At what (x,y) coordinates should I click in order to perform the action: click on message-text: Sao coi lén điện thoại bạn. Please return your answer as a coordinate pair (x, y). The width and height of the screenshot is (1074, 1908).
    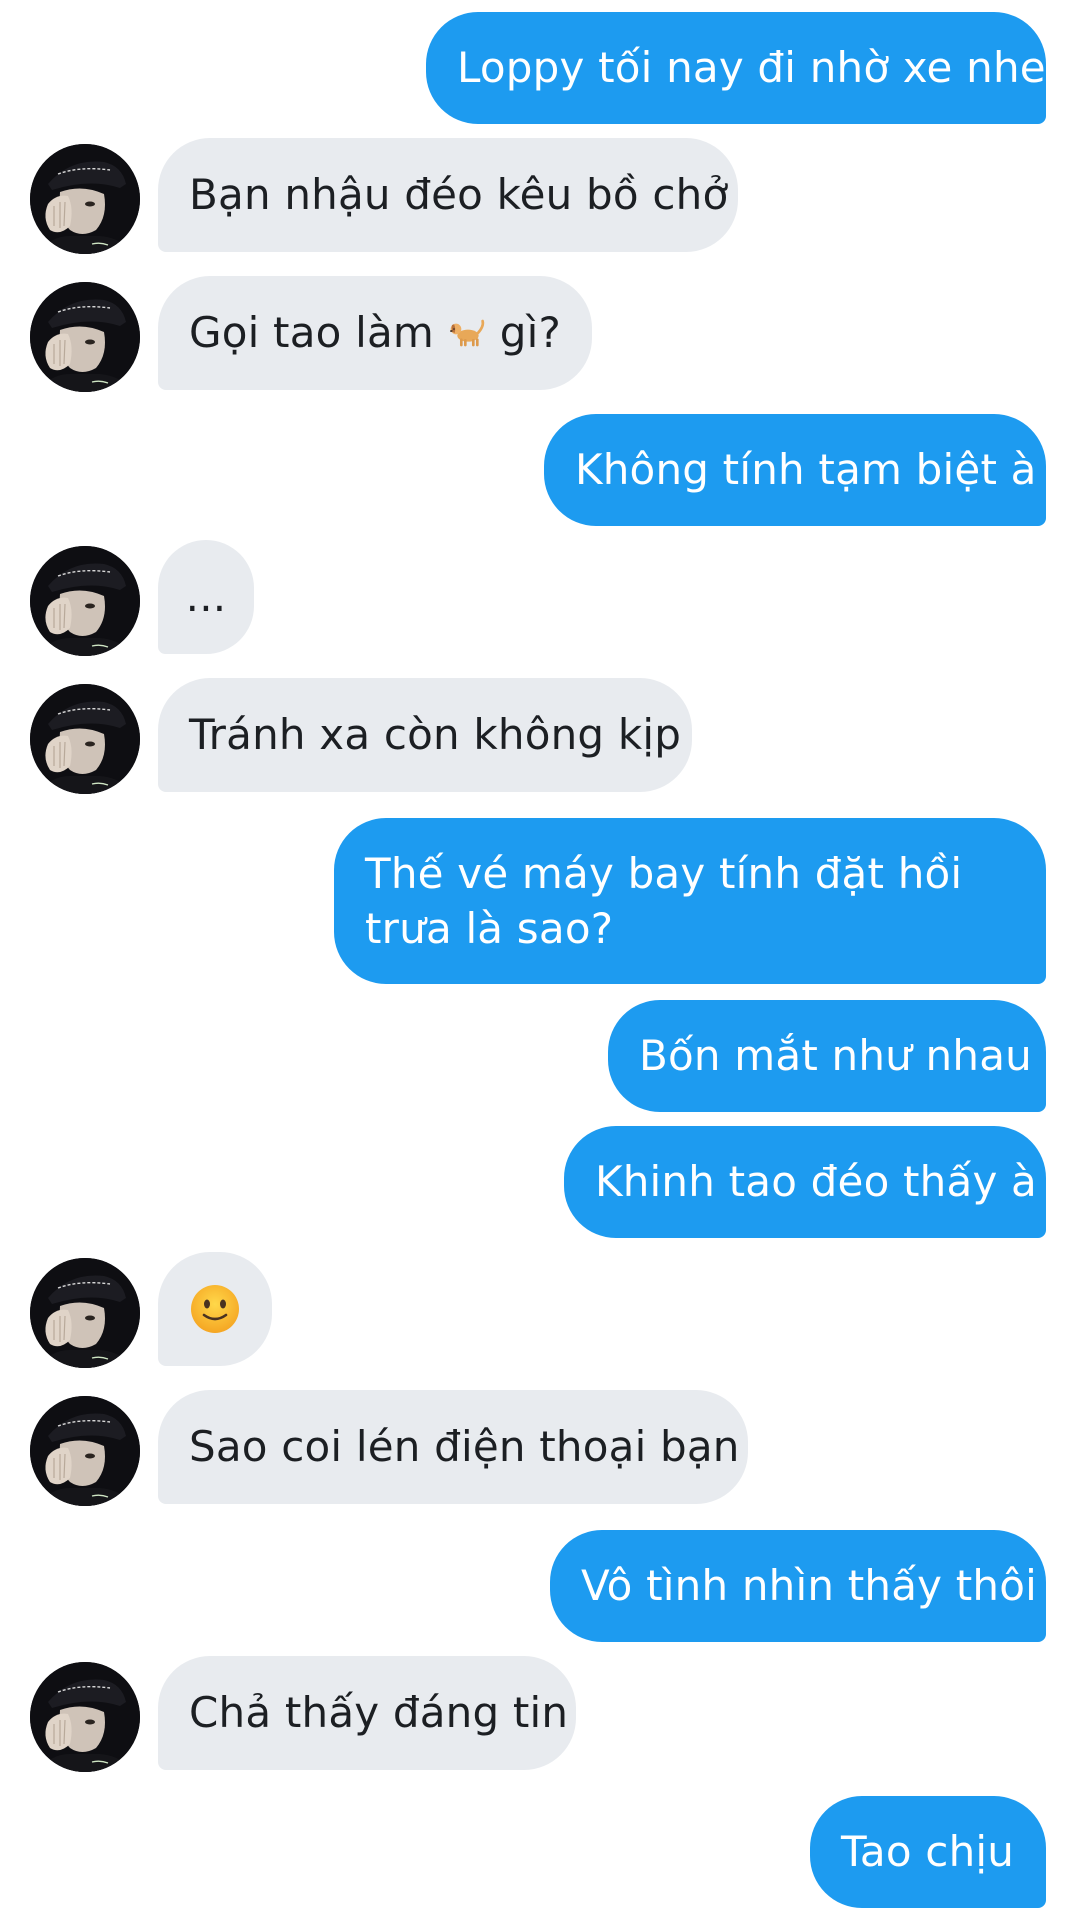
    Looking at the image, I should click on (464, 1446).